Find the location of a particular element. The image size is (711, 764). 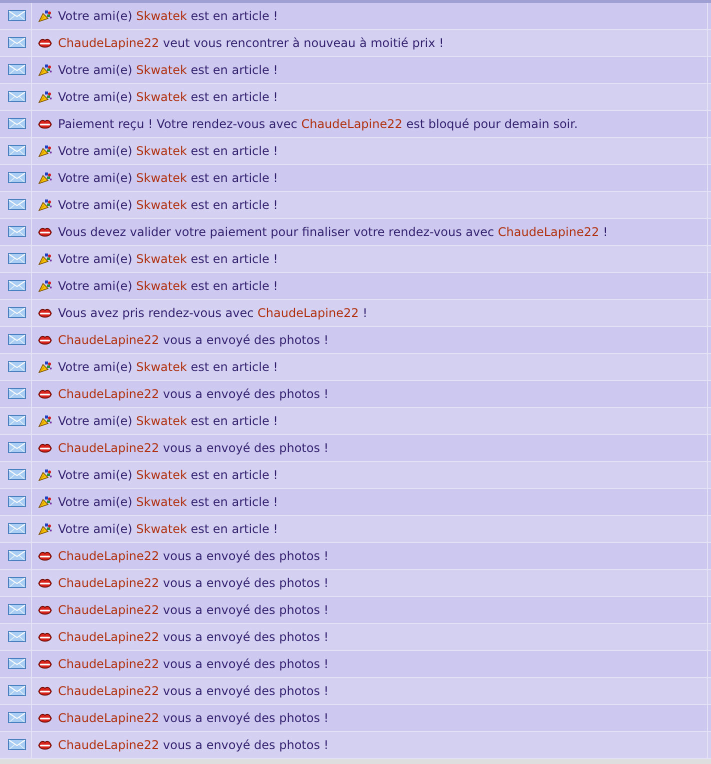

notification-text: Paiement reçu ! Votre rendez-vous avec ChaudeLapine22 est bloqué pour demain soir. is located at coordinates (318, 124).